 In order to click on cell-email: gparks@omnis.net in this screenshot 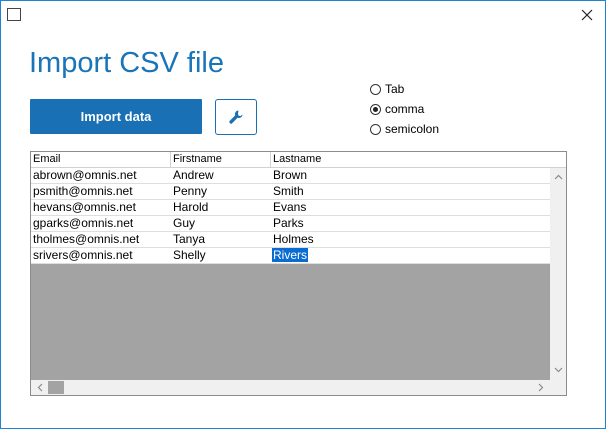, I will do `click(101, 223)`.